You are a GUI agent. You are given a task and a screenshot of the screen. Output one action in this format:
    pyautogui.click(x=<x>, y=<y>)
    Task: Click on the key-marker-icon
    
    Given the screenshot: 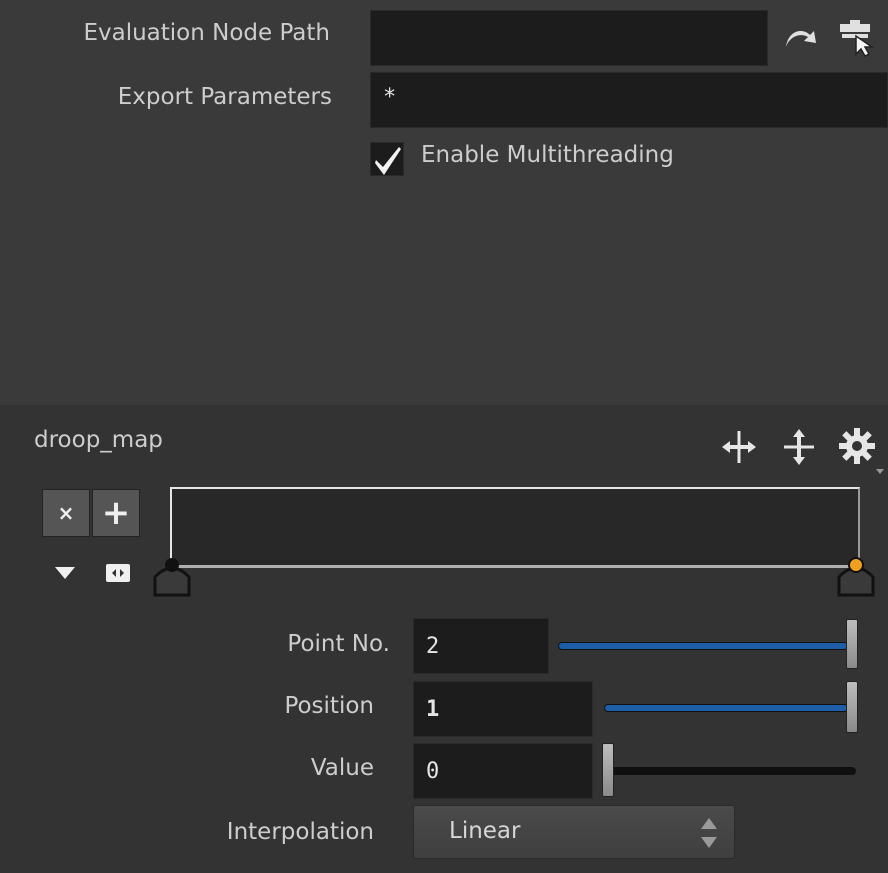 What is the action you would take?
    pyautogui.click(x=172, y=577)
    